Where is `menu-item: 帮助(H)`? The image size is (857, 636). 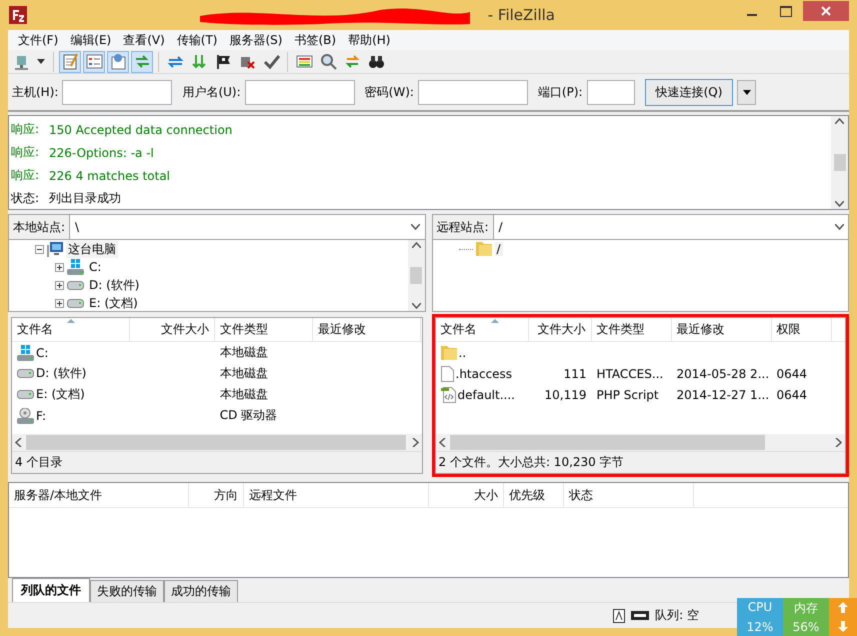 menu-item: 帮助(H) is located at coordinates (369, 40).